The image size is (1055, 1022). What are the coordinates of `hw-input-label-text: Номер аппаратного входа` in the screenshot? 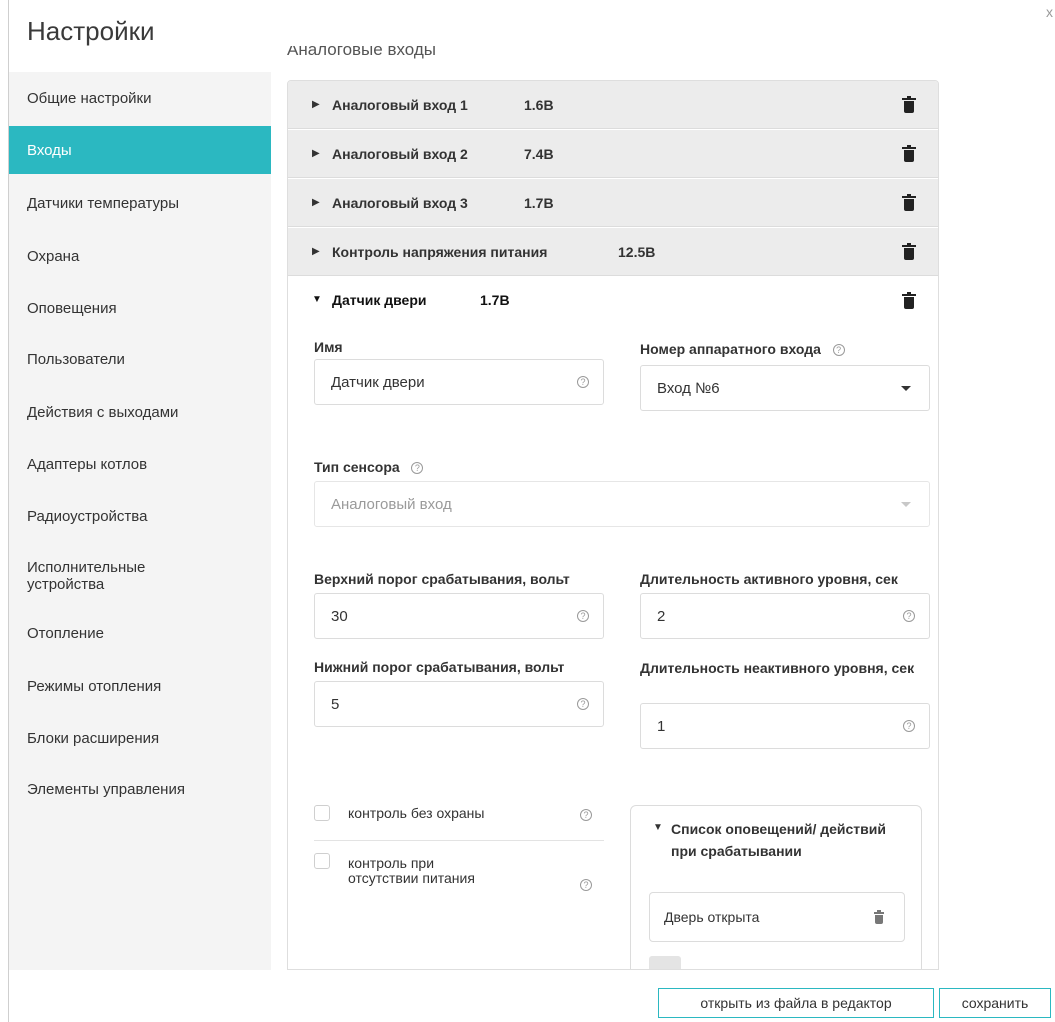 It's located at (730, 349).